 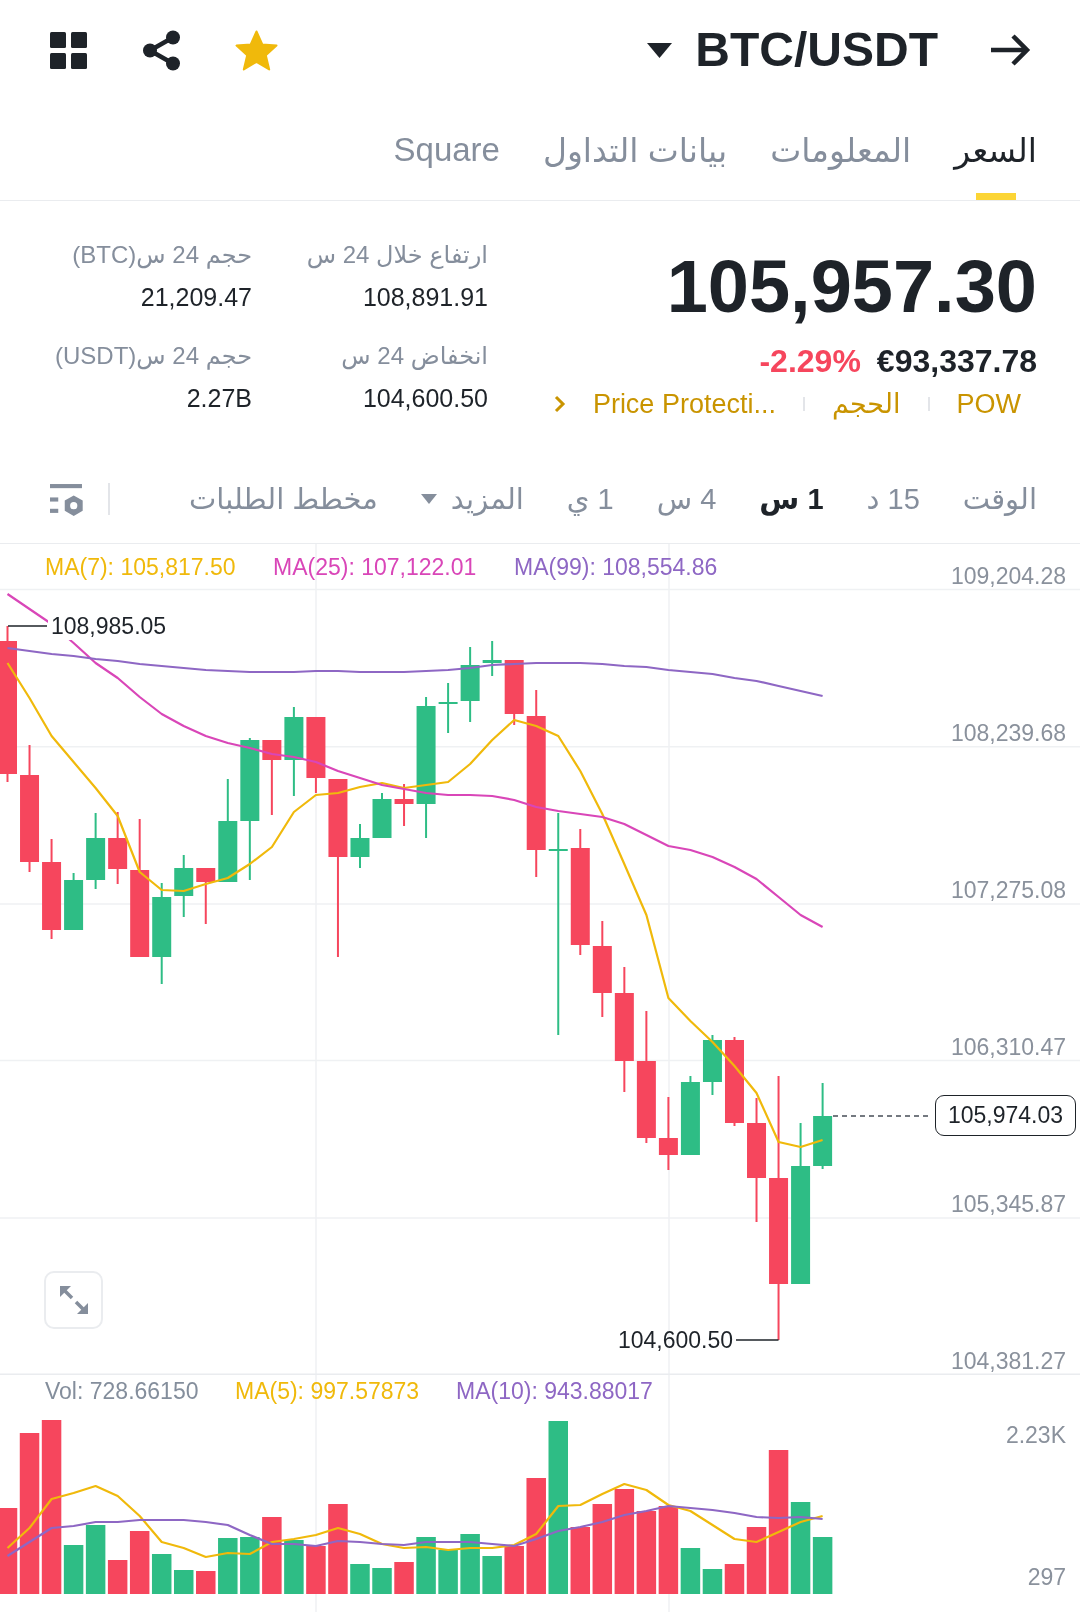 I want to click on expand-icon, so click(x=73, y=1300).